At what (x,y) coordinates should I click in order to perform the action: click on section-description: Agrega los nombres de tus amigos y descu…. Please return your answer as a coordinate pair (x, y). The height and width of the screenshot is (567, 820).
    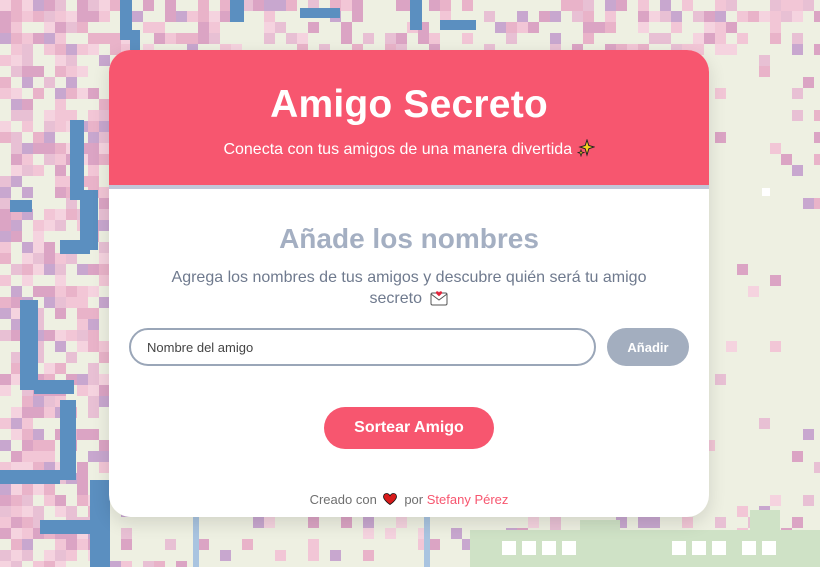
    Looking at the image, I should click on (409, 289).